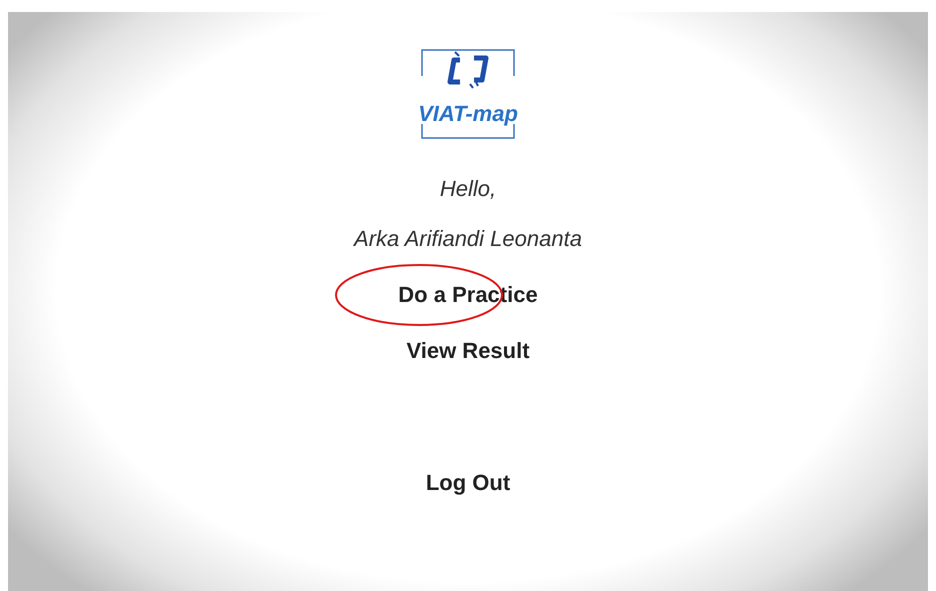  I want to click on logout-link: Log Out, so click(468, 483).